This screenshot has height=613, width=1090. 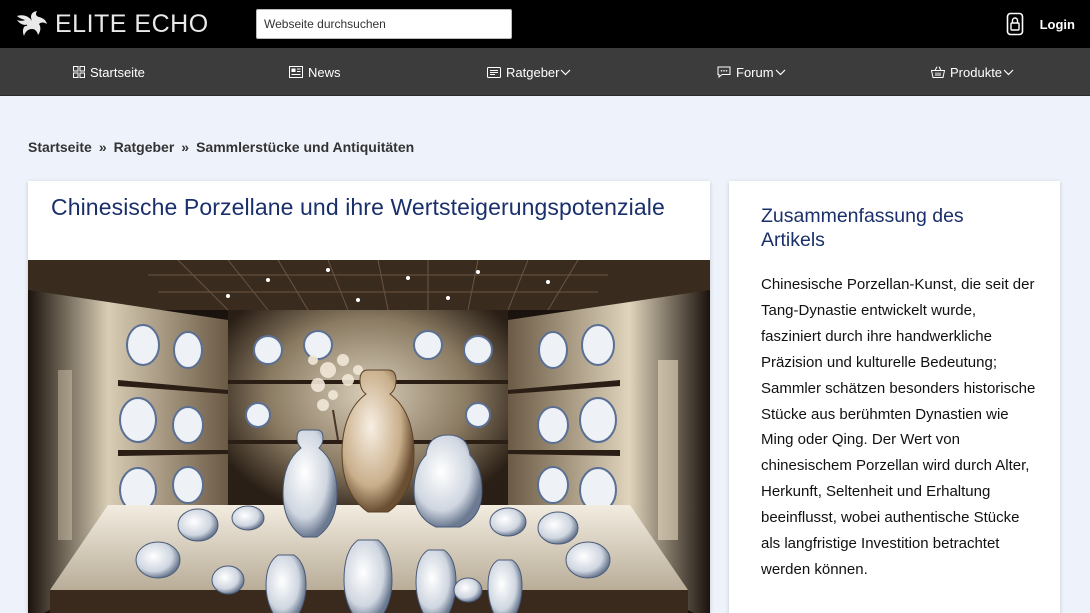 I want to click on nav-label: Forum, so click(x=755, y=72).